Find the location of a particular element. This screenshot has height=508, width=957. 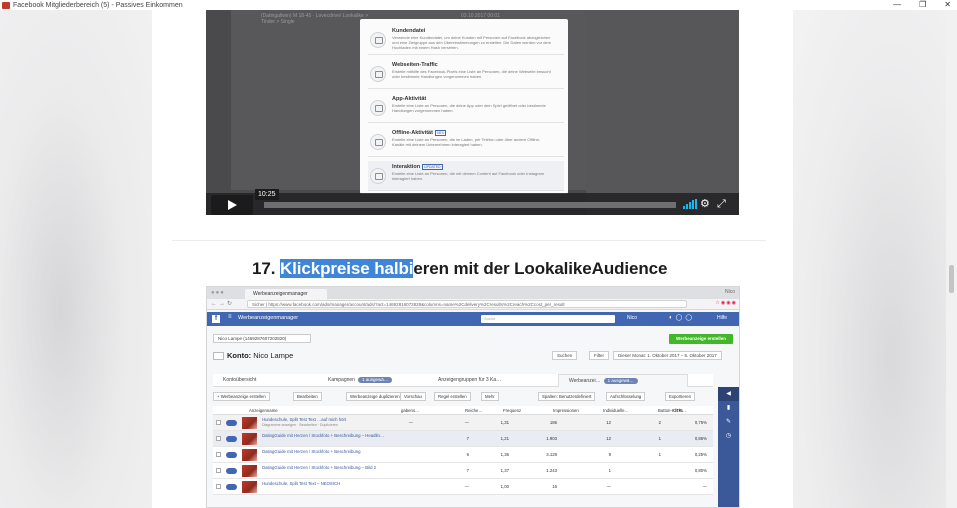

option-title-text: Webseiten-Traffic is located at coordinates (415, 65).